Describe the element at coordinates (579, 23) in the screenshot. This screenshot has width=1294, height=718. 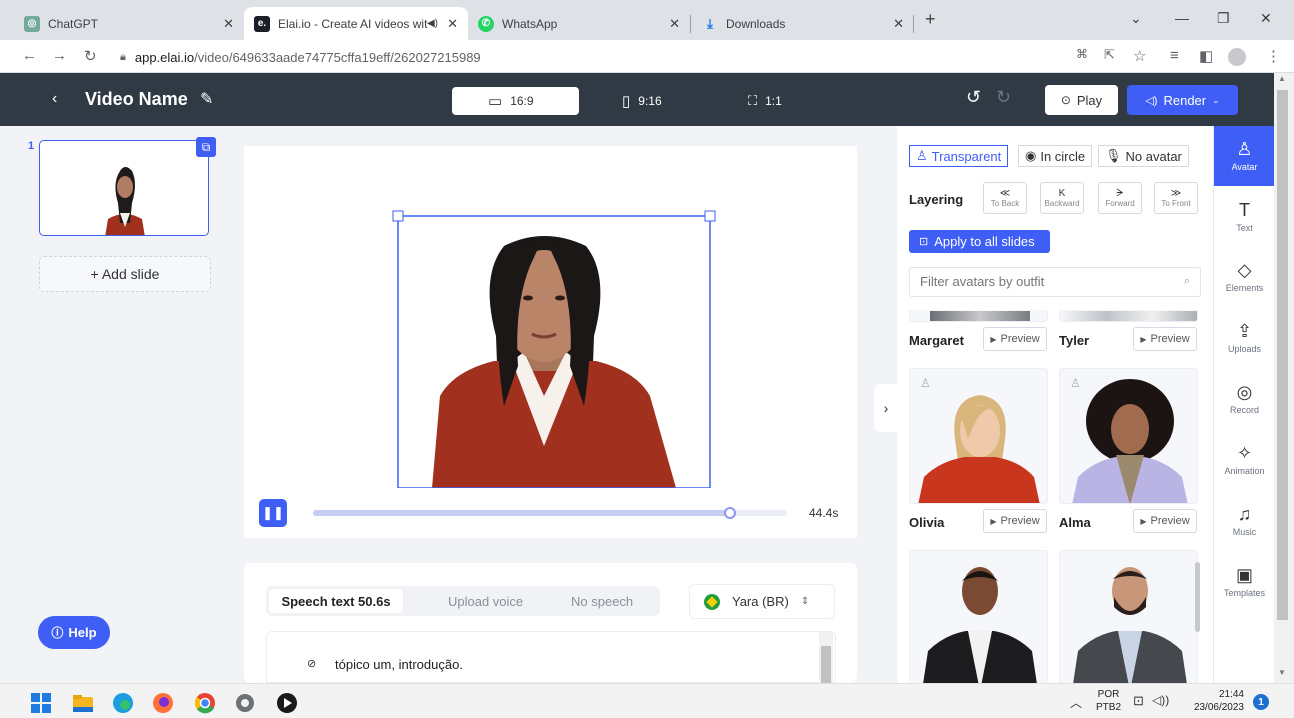
I see `tab-whatsapp: ✆ WhatsApp ✕` at that location.